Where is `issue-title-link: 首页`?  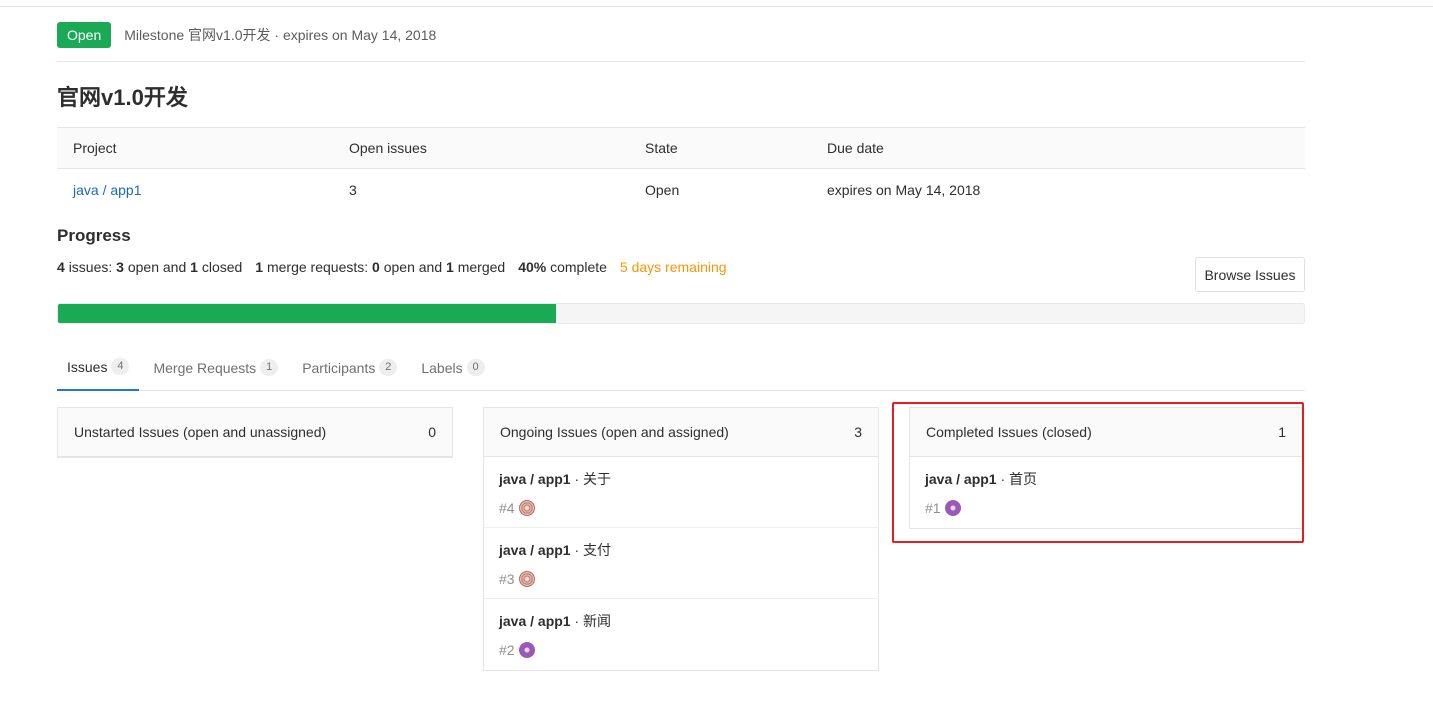 issue-title-link: 首页 is located at coordinates (1023, 479).